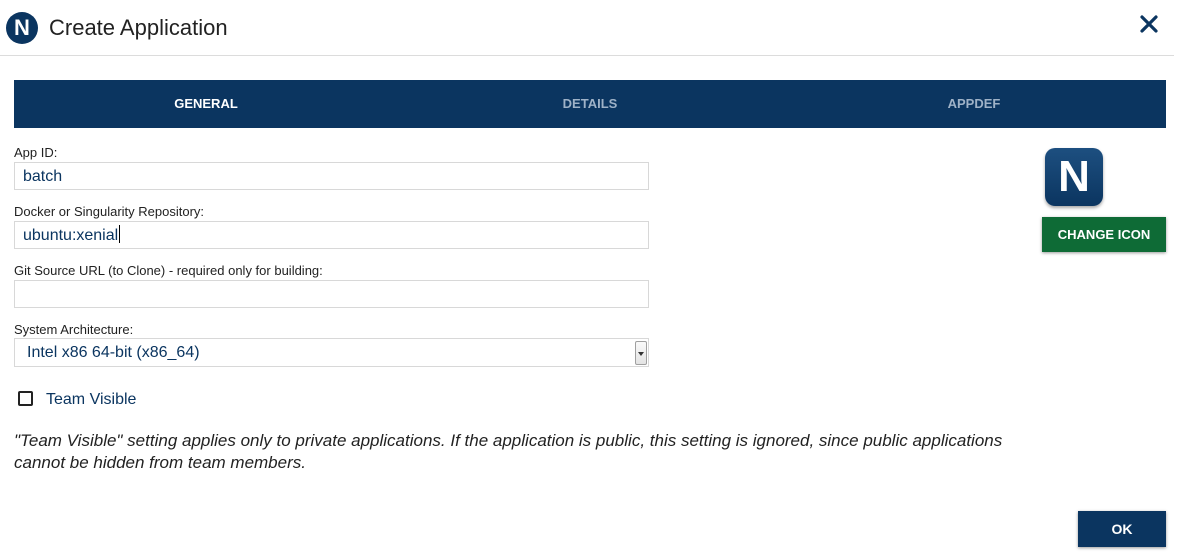 Image resolution: width=1184 pixels, height=553 pixels. What do you see at coordinates (641, 353) in the screenshot?
I see `dropdown-arrow-icon` at bounding box center [641, 353].